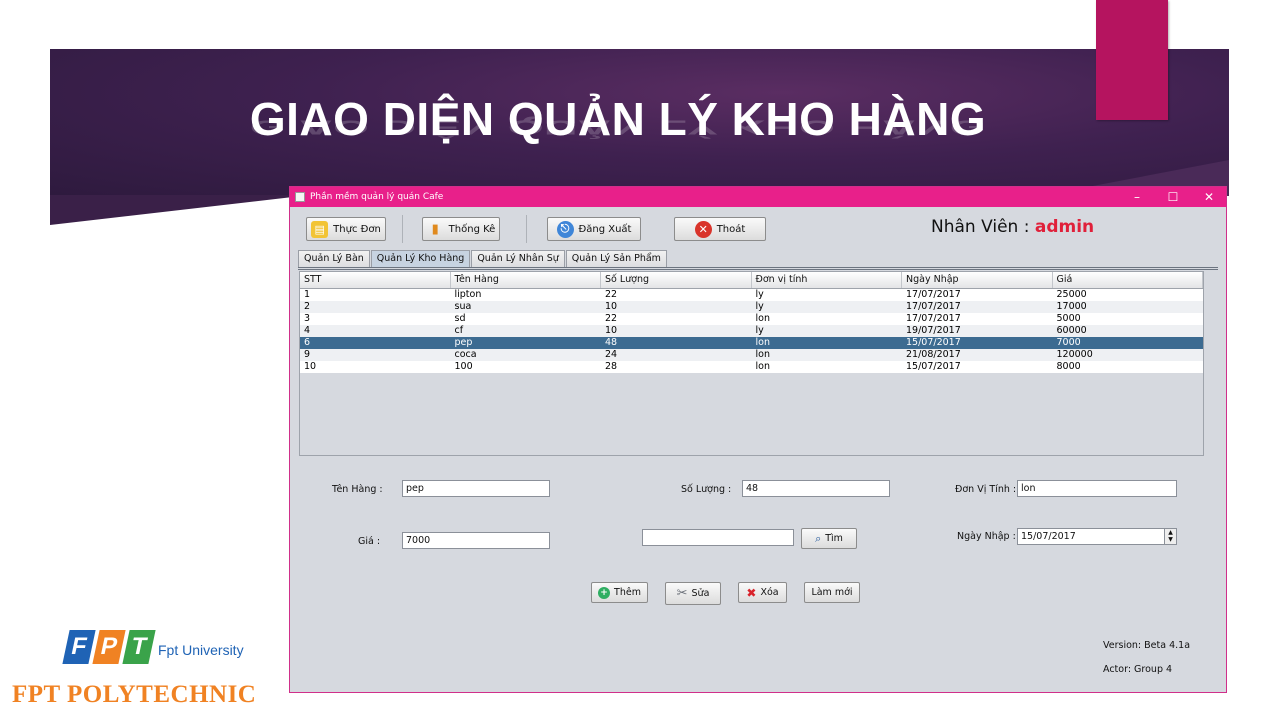  Describe the element at coordinates (1071, 330) in the screenshot. I see `table-cell: 60000` at that location.